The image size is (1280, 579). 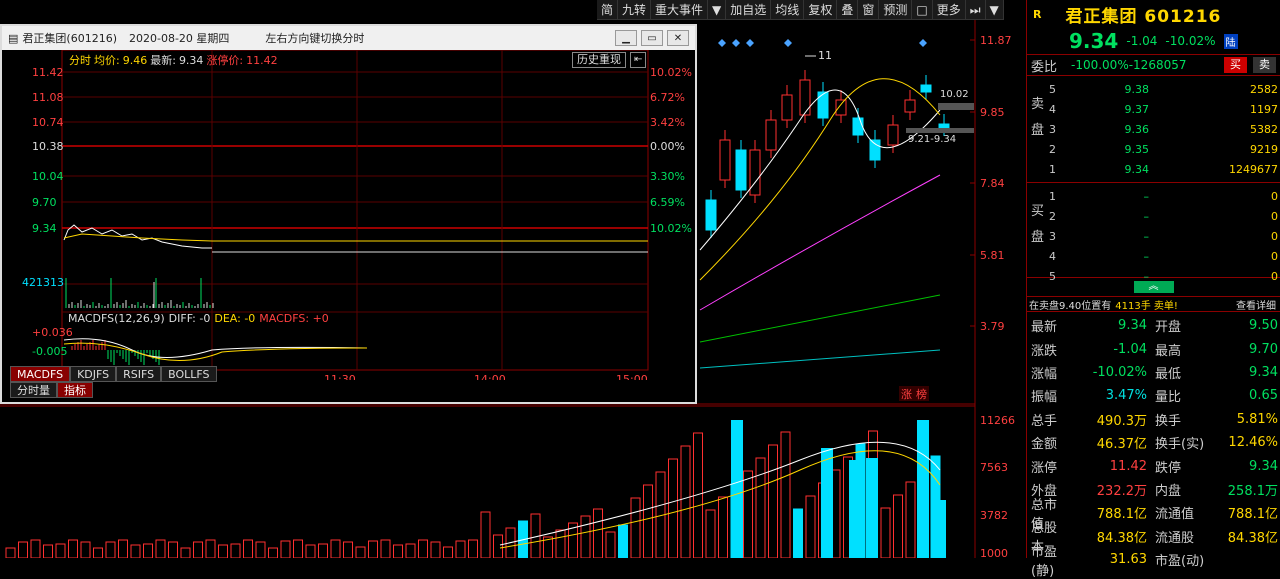 I want to click on order-book-row: 1 – 0, so click(x=1163, y=196).